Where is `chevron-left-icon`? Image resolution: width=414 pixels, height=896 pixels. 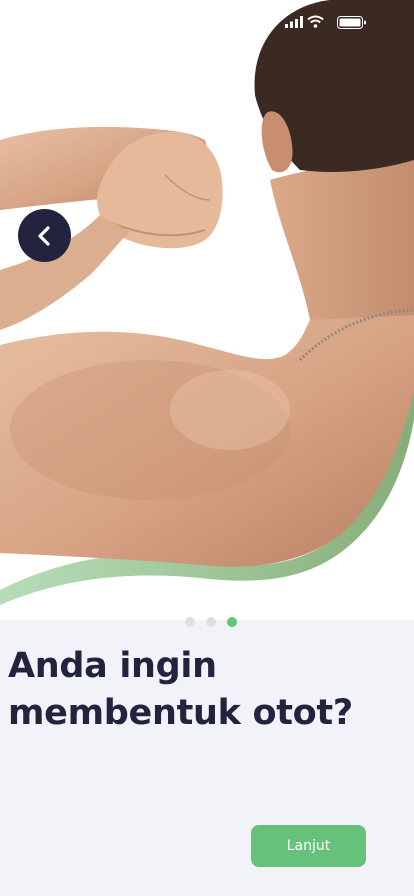 chevron-left-icon is located at coordinates (43, 235).